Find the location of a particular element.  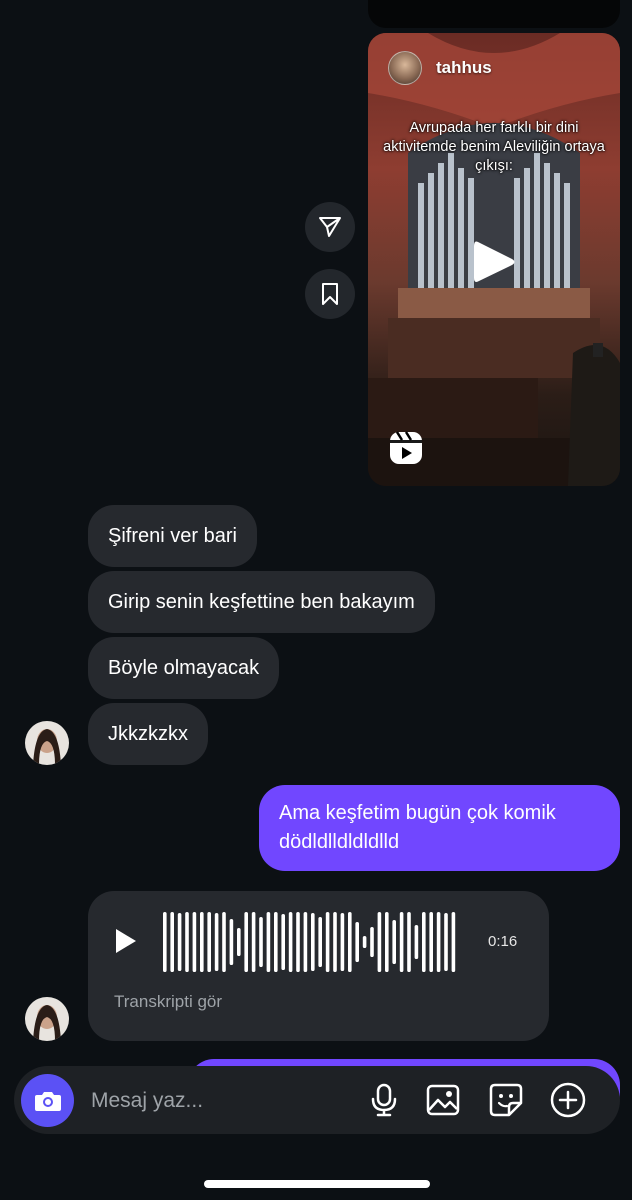

message-input is located at coordinates (221, 1101).